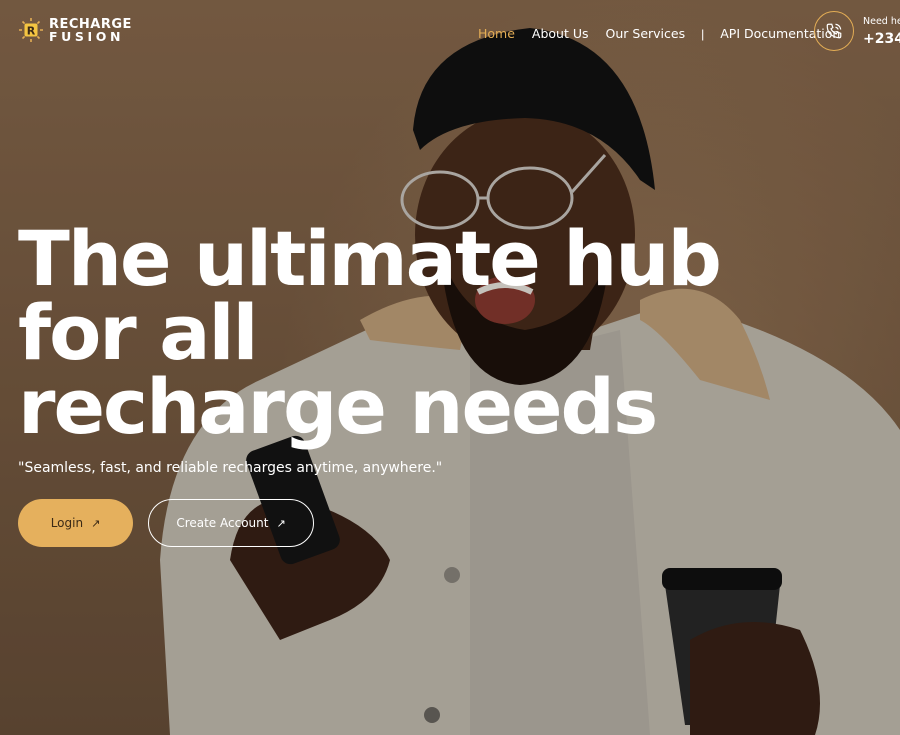 Image resolution: width=900 pixels, height=735 pixels. Describe the element at coordinates (881, 21) in the screenshot. I see `support-label: Need help?` at that location.